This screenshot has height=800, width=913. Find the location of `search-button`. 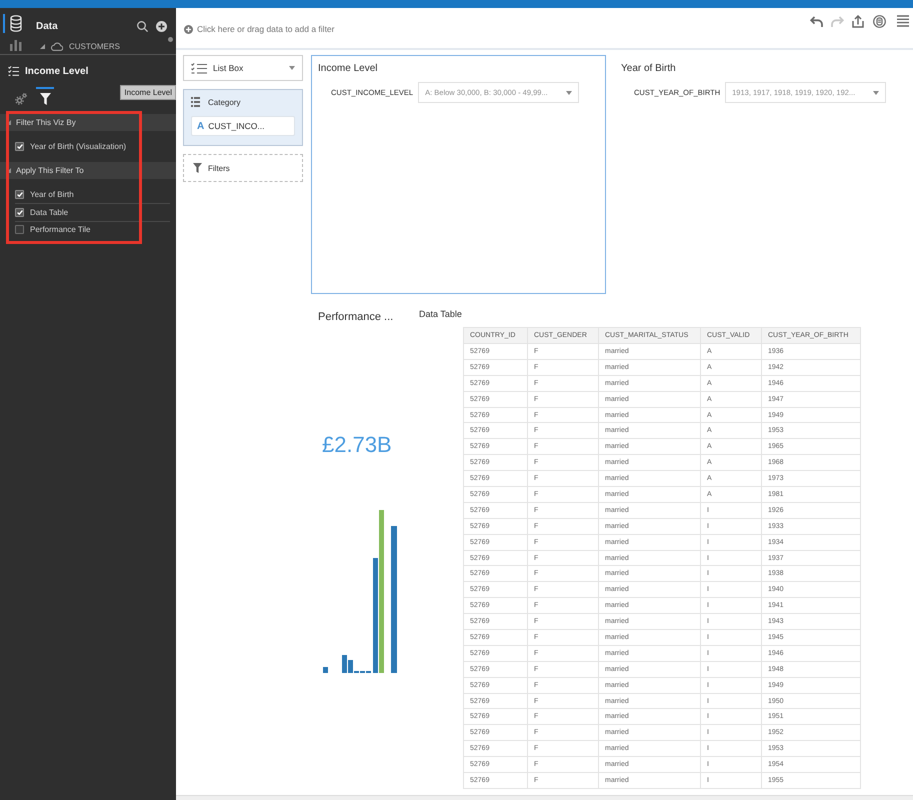

search-button is located at coordinates (142, 26).